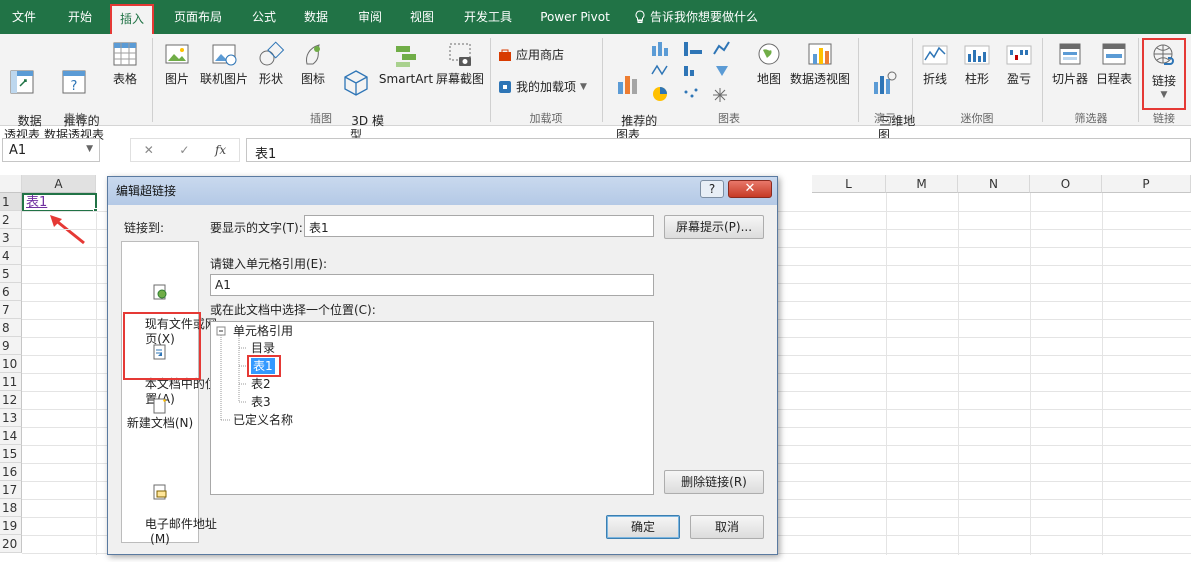 The image size is (1191, 562). Describe the element at coordinates (727, 527) in the screenshot. I see `cancel-button: 取消` at that location.